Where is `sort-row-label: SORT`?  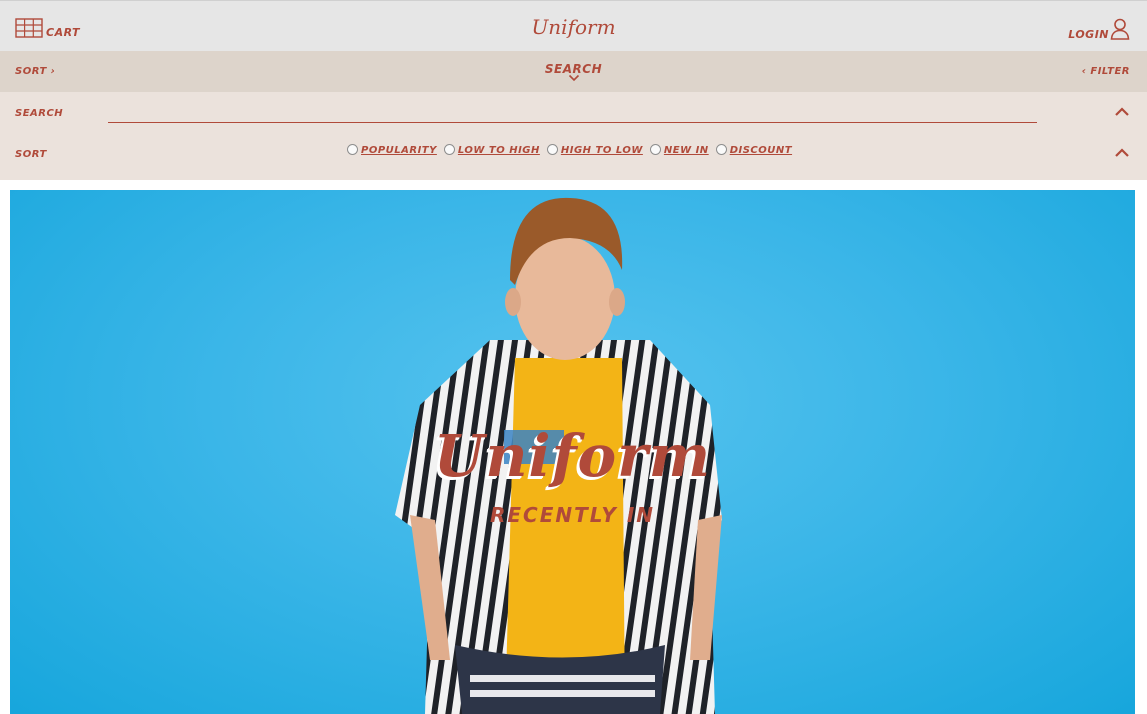 sort-row-label: SORT is located at coordinates (31, 154).